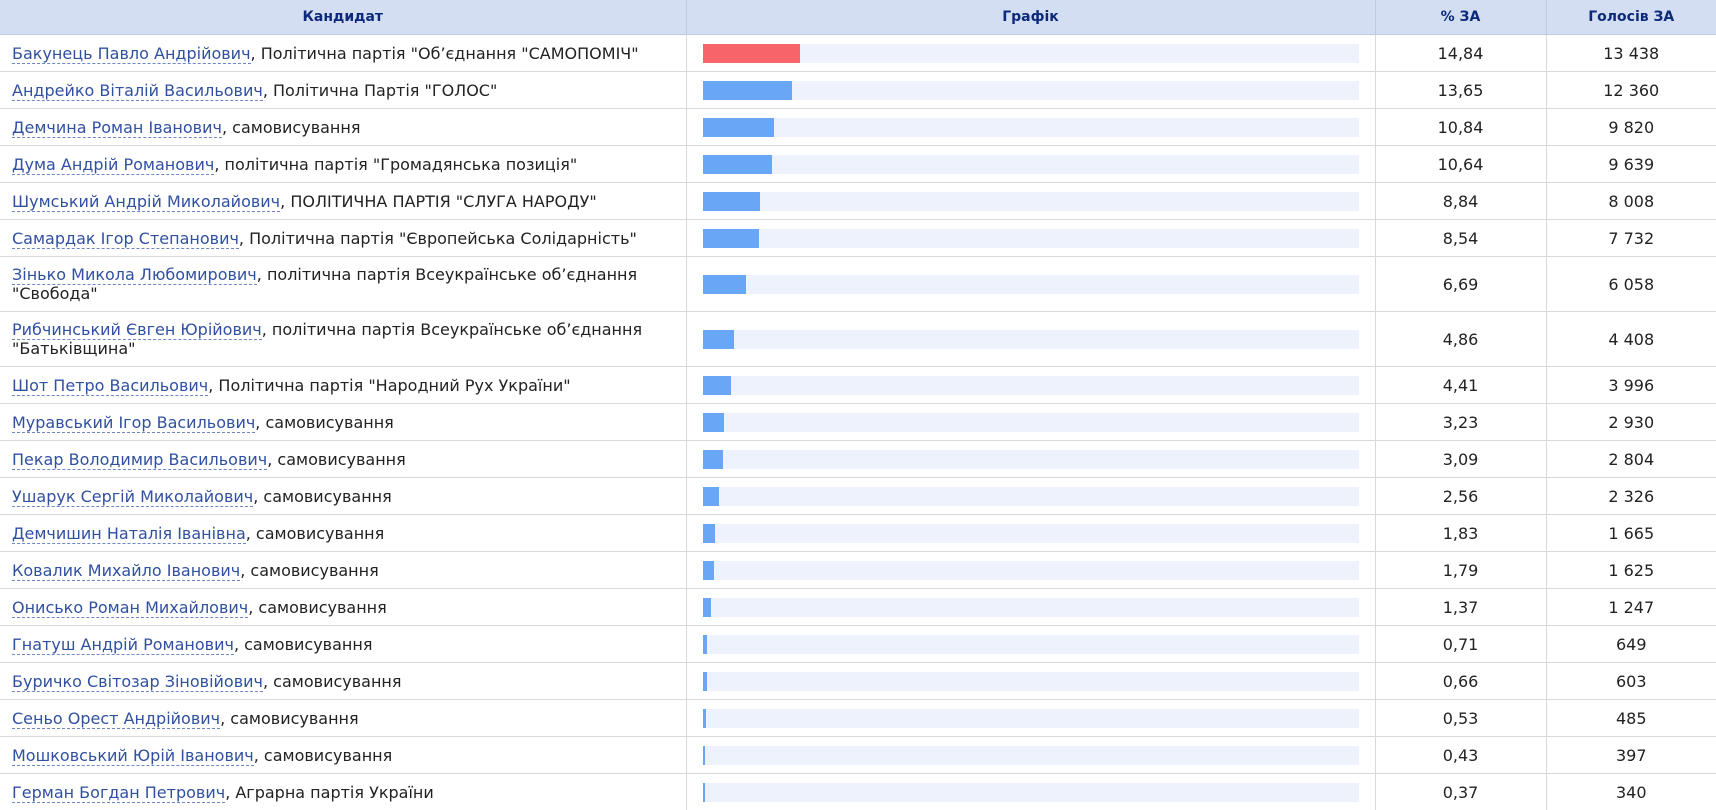 The height and width of the screenshot is (810, 1716). I want to click on candidate-name-link: Бакунець Павло Андрійович, so click(131, 54).